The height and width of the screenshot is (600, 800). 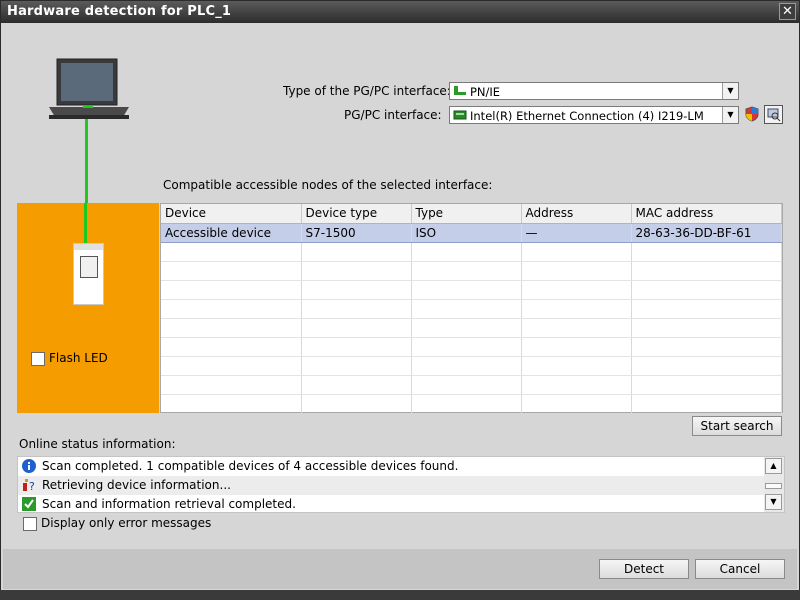 What do you see at coordinates (97, 444) in the screenshot?
I see `online-status-label: Online status information:` at bounding box center [97, 444].